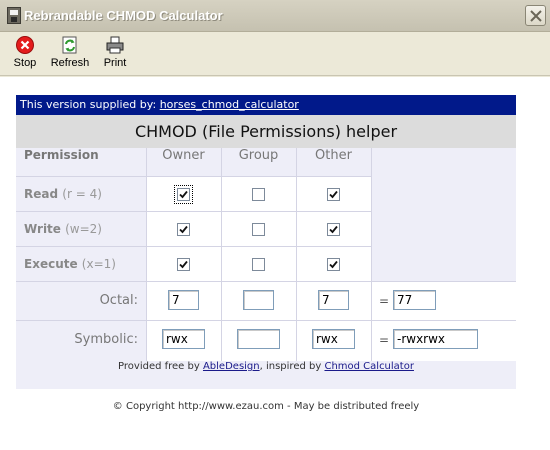 This screenshot has width=550, height=450. I want to click on octal-group-input, so click(258, 300).